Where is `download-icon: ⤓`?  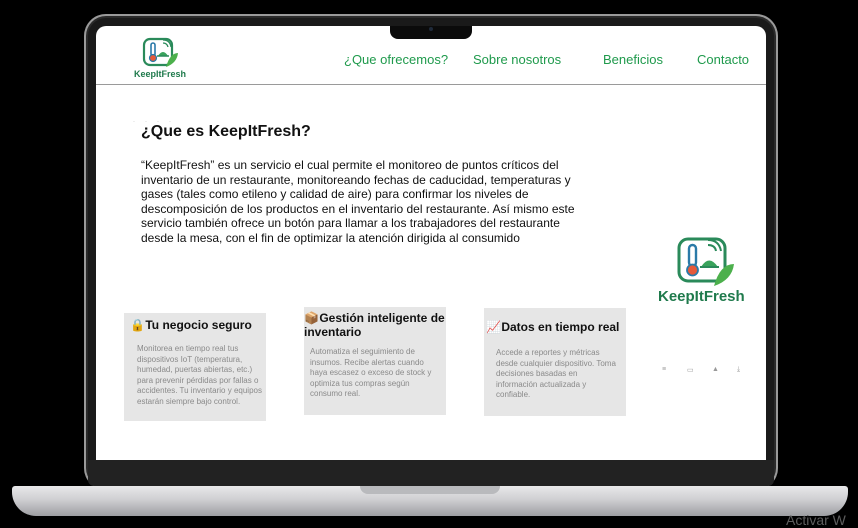
download-icon: ⤓ is located at coordinates (741, 370).